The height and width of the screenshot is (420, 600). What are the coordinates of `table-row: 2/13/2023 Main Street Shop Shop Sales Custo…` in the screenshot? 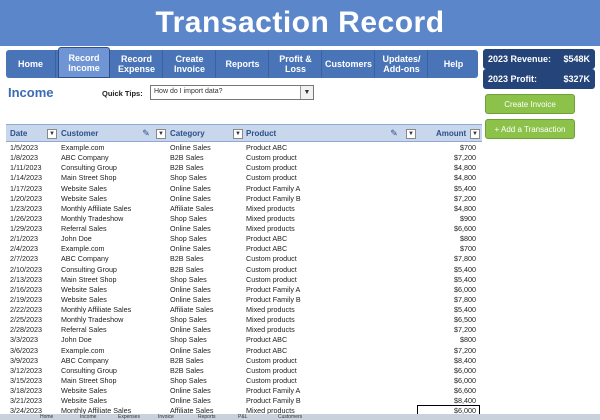 It's located at (244, 280).